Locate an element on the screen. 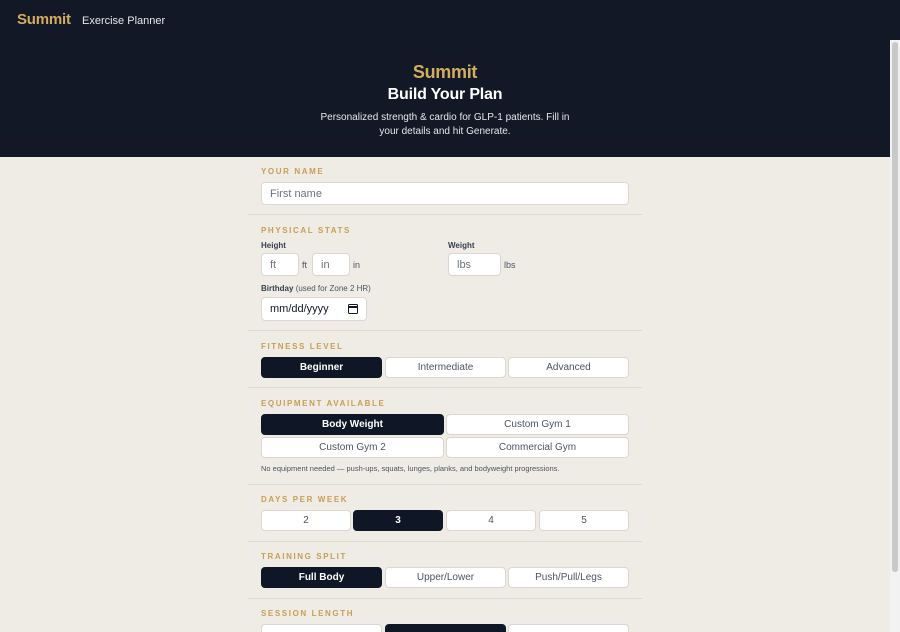 The width and height of the screenshot is (900, 632). days-option-2: 2 is located at coordinates (306, 520).